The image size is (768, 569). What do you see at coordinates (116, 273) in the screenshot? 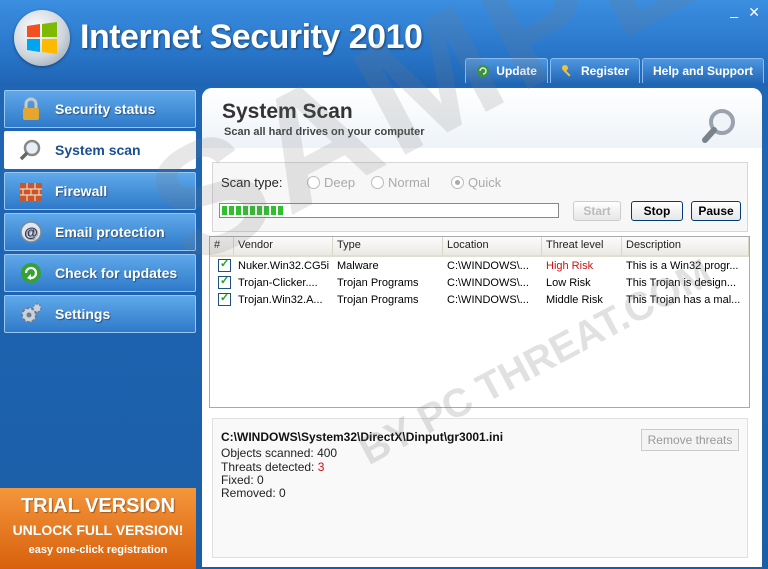
I see `sidebar-item-label: Check for updates` at bounding box center [116, 273].